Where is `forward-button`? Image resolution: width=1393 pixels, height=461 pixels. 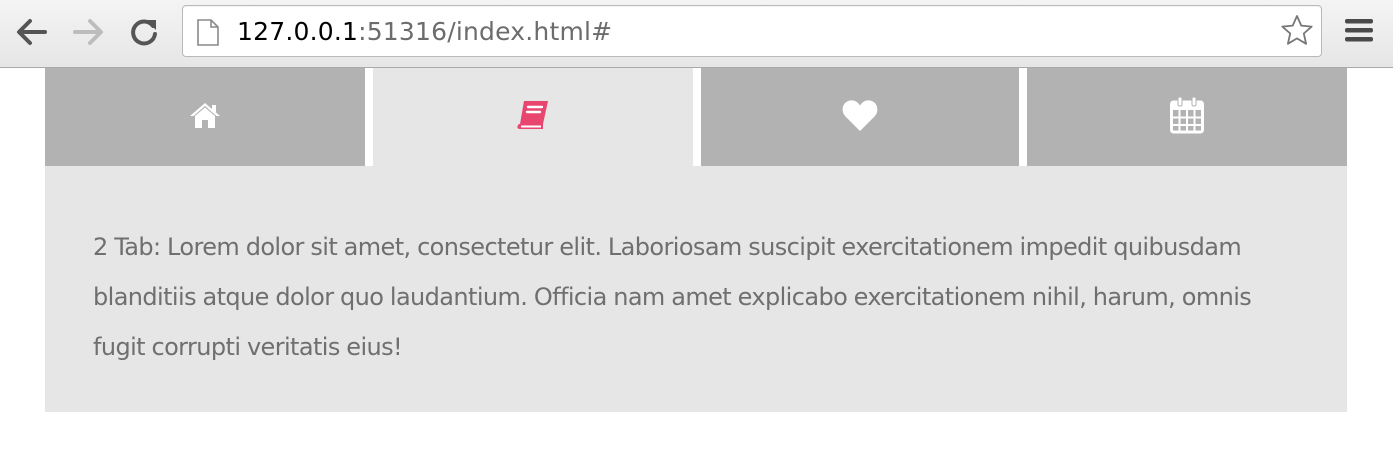
forward-button is located at coordinates (88, 32).